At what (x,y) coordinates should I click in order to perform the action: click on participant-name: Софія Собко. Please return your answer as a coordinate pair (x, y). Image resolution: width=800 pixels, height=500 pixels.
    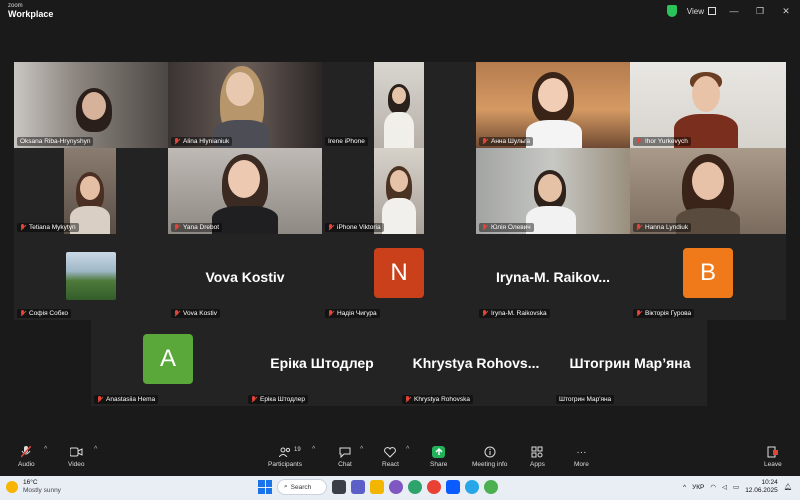
    Looking at the image, I should click on (44, 313).